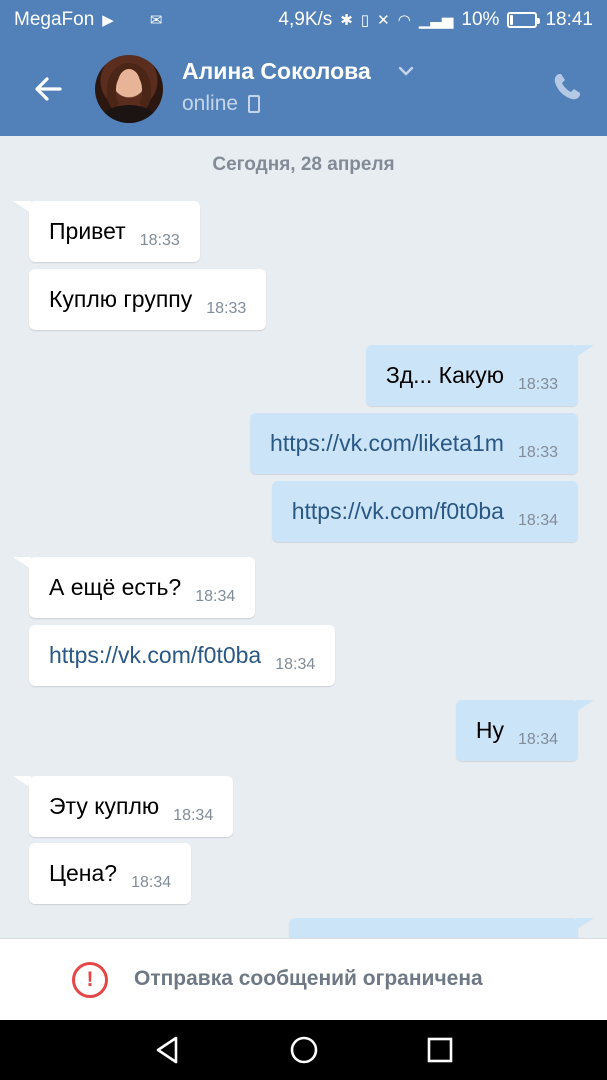 This screenshot has width=607, height=1080. Describe the element at coordinates (440, 1050) in the screenshot. I see `recents-square-icon` at that location.